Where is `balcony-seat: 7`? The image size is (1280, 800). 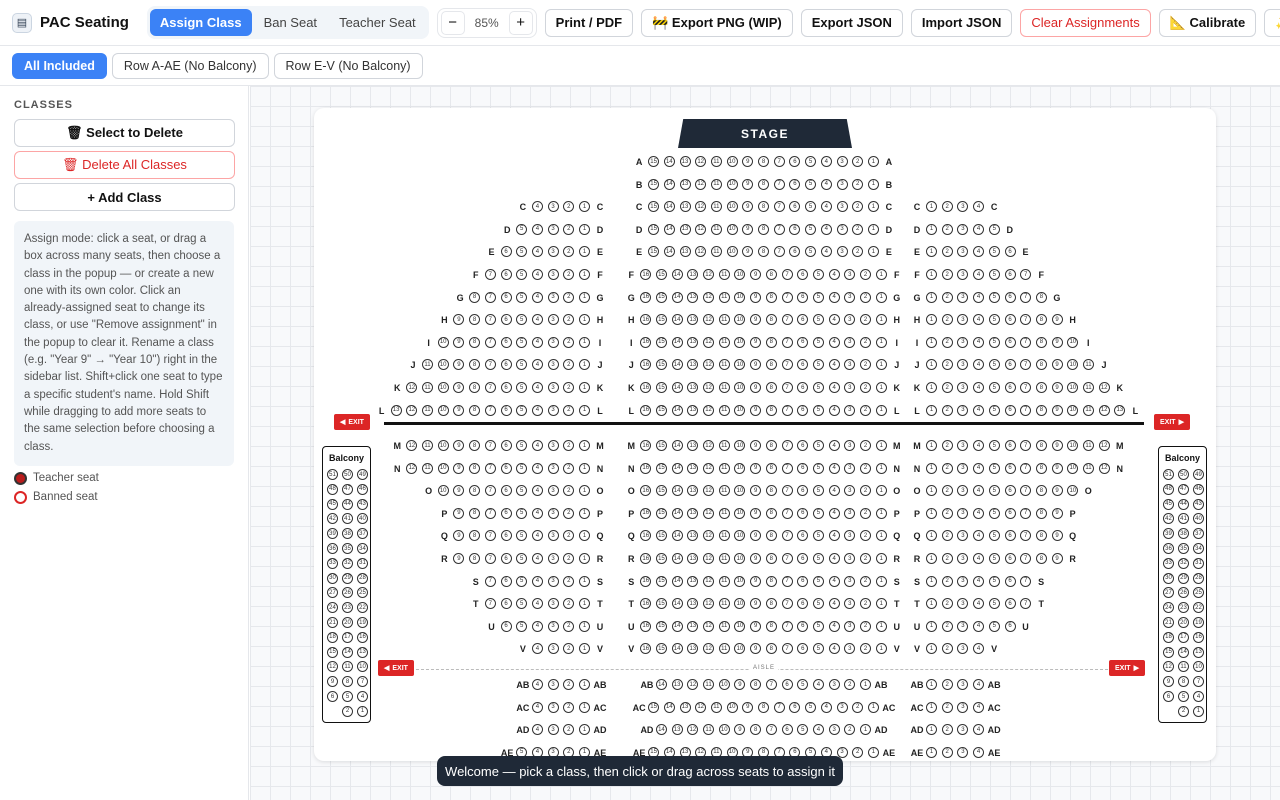
balcony-seat: 7 is located at coordinates (362, 682).